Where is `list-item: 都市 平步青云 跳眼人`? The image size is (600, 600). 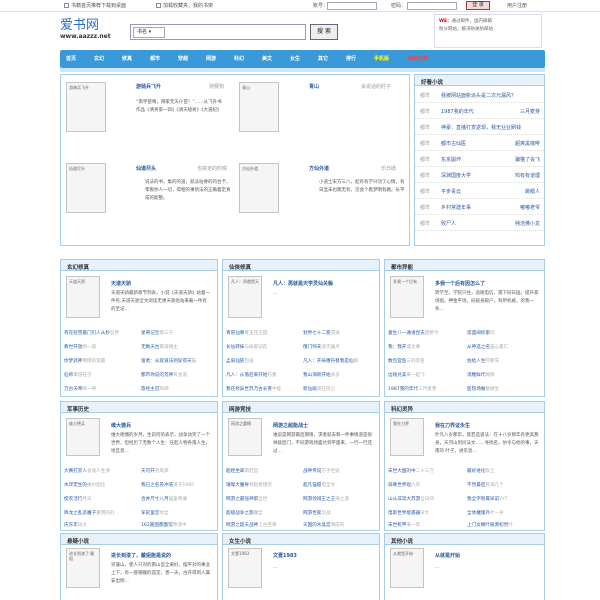 list-item: 都市 平步青云 跳眼人 is located at coordinates (479, 191).